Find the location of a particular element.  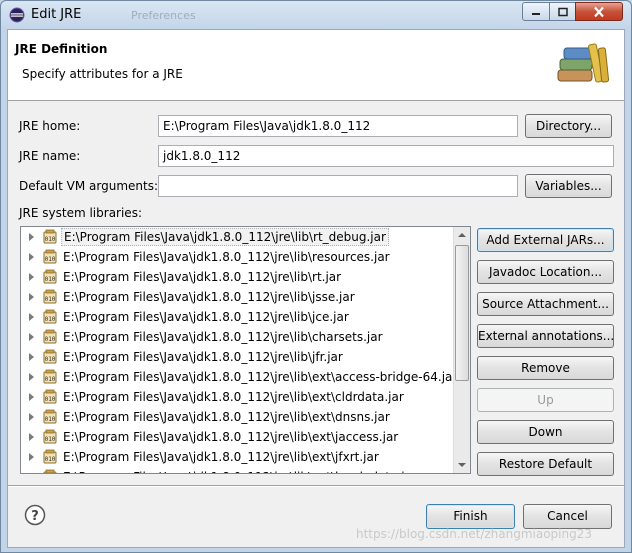

maximize-button is located at coordinates (562, 11).